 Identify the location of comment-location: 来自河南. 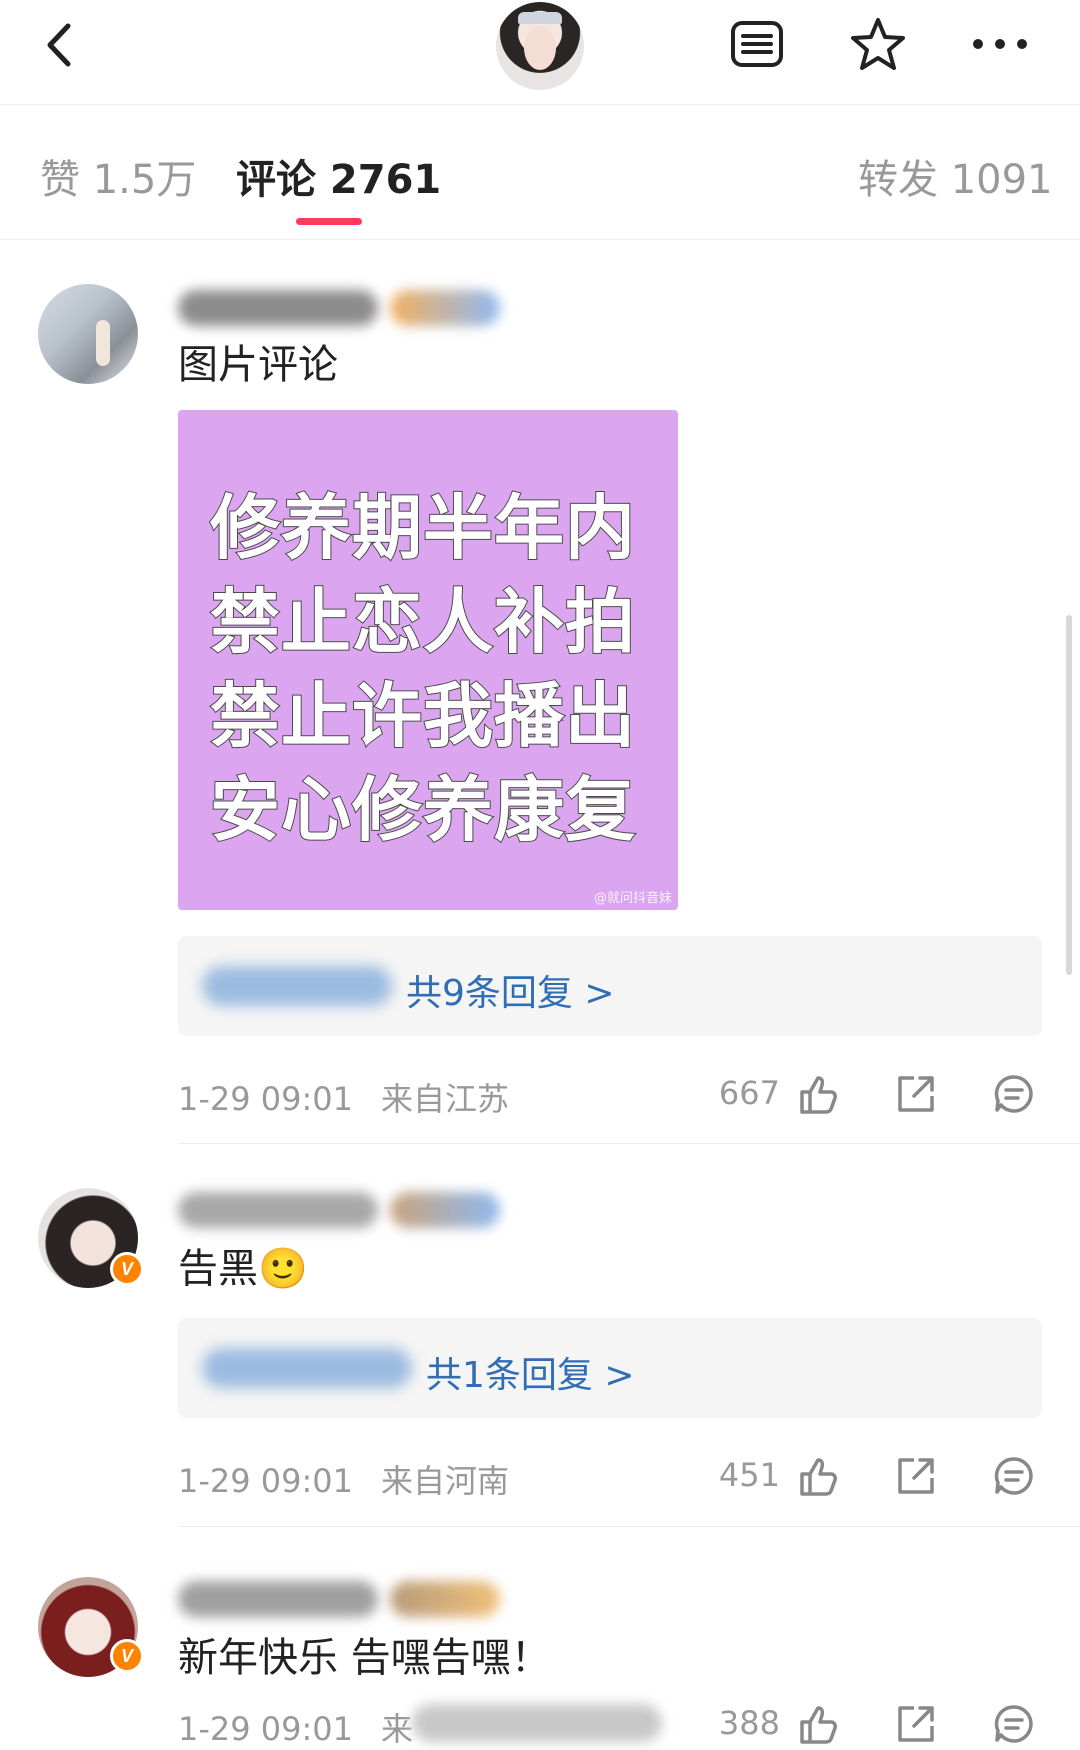
(445, 1481).